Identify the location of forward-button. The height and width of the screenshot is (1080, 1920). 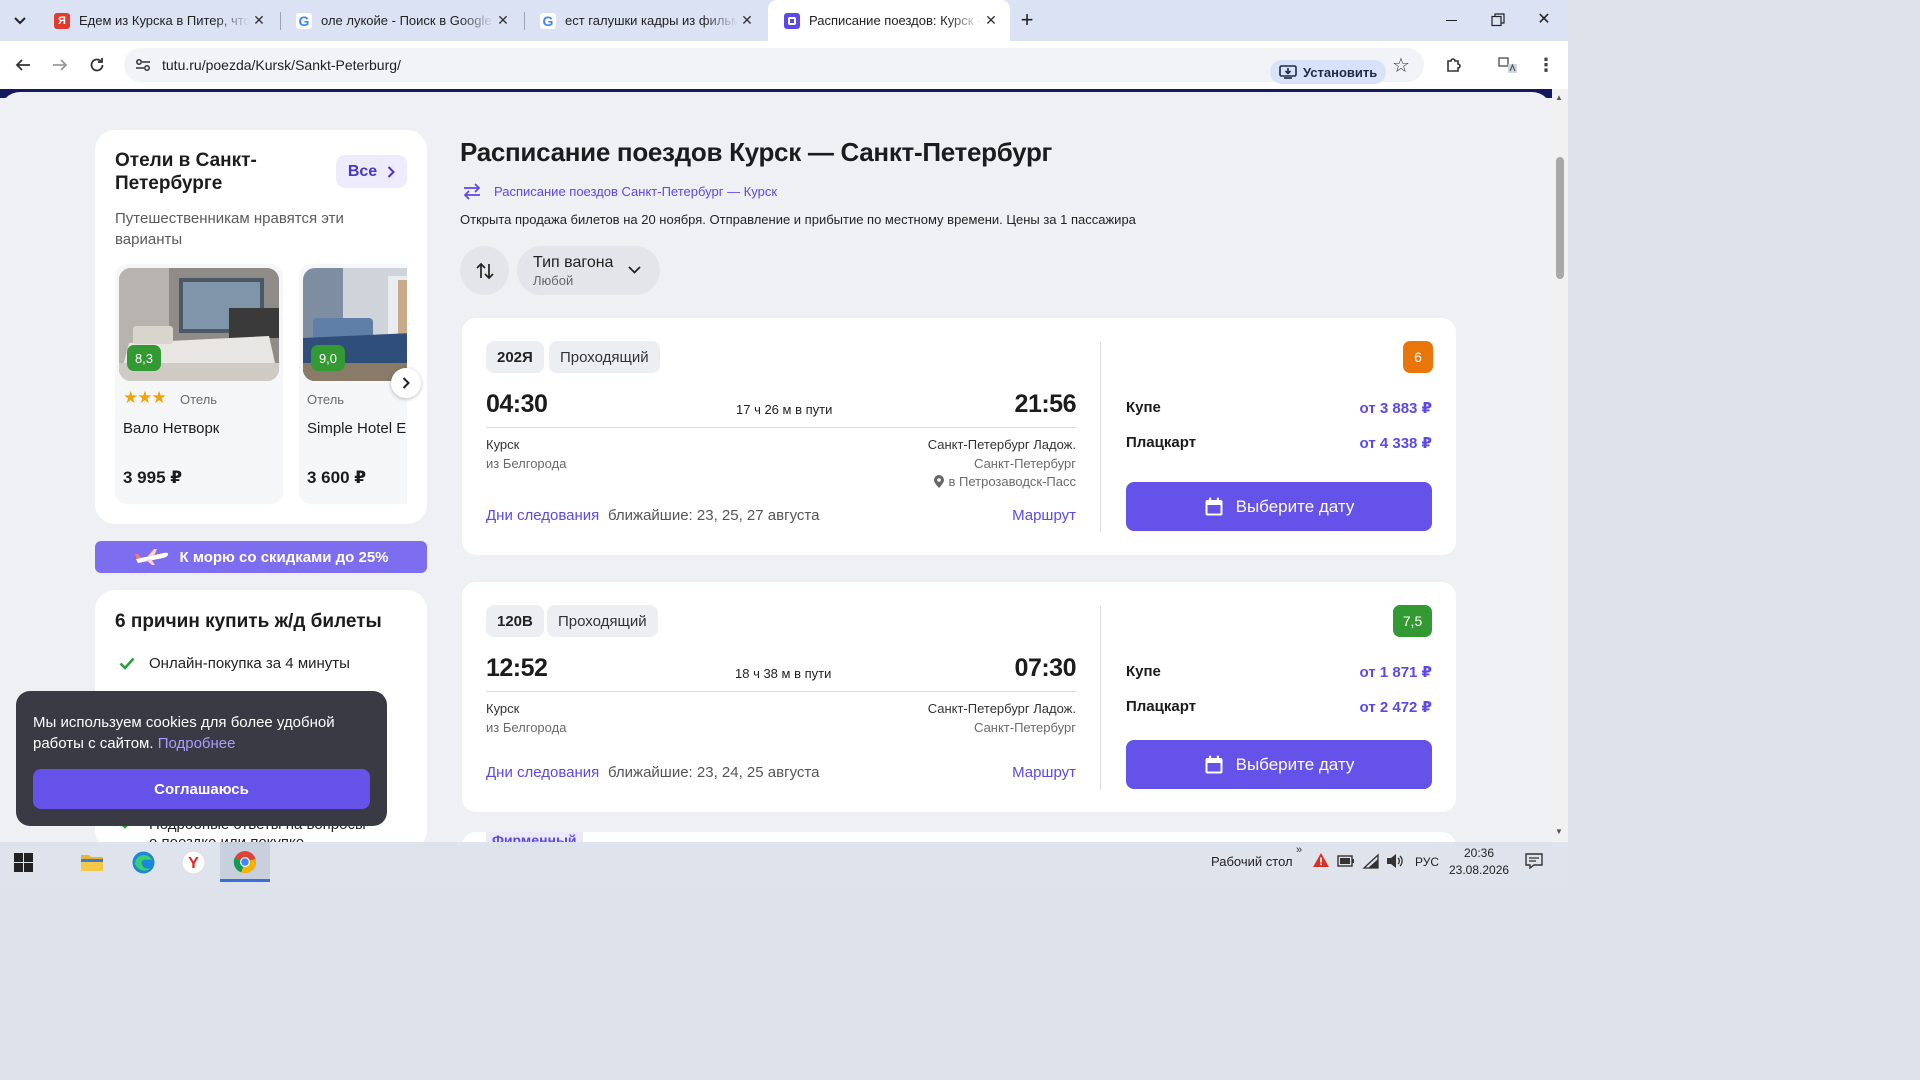
(60, 65).